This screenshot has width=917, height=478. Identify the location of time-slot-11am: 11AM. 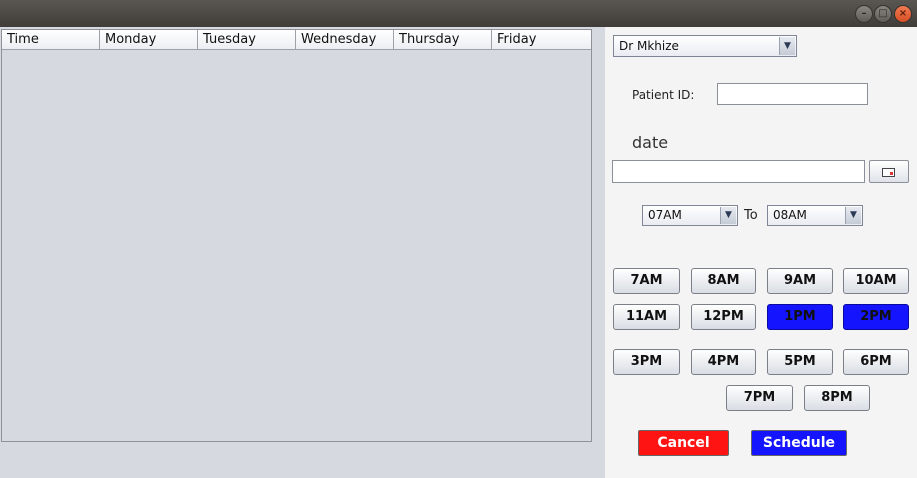
(646, 317).